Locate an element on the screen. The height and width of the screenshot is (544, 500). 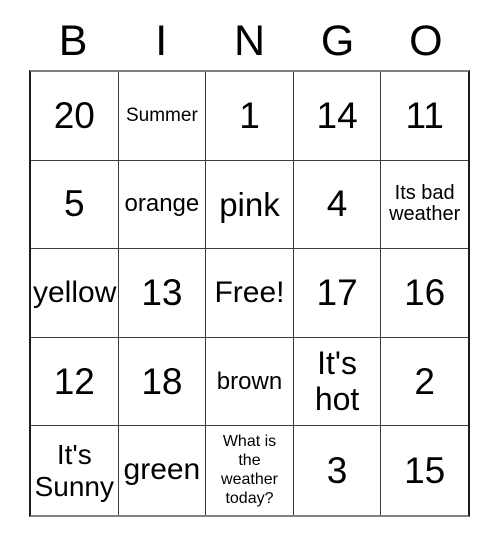
bingo-cell: 2 is located at coordinates (424, 382).